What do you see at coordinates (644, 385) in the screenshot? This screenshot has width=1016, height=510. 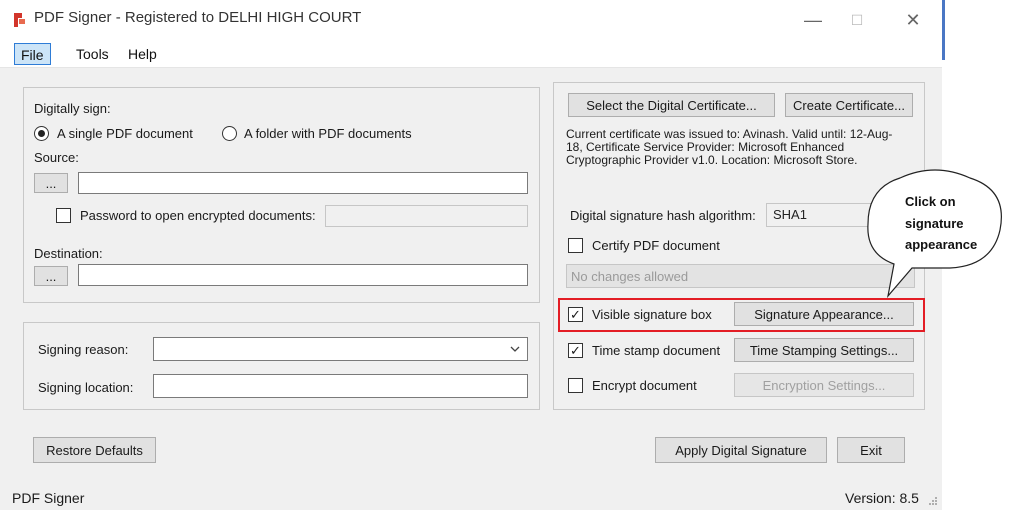 I see `encrypt-label: Encrypt document` at bounding box center [644, 385].